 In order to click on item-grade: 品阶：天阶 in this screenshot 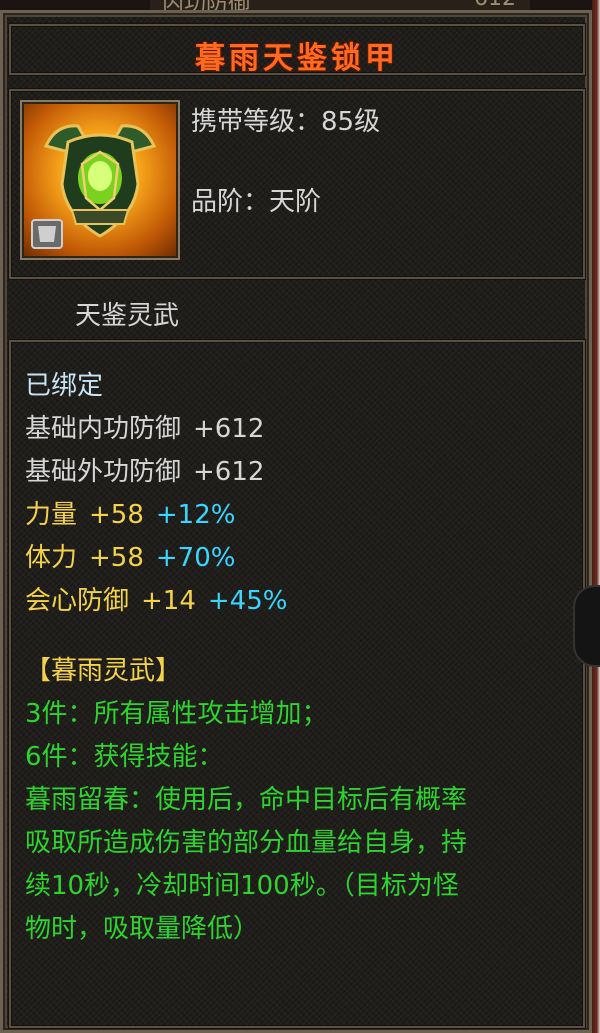, I will do `click(256, 202)`.